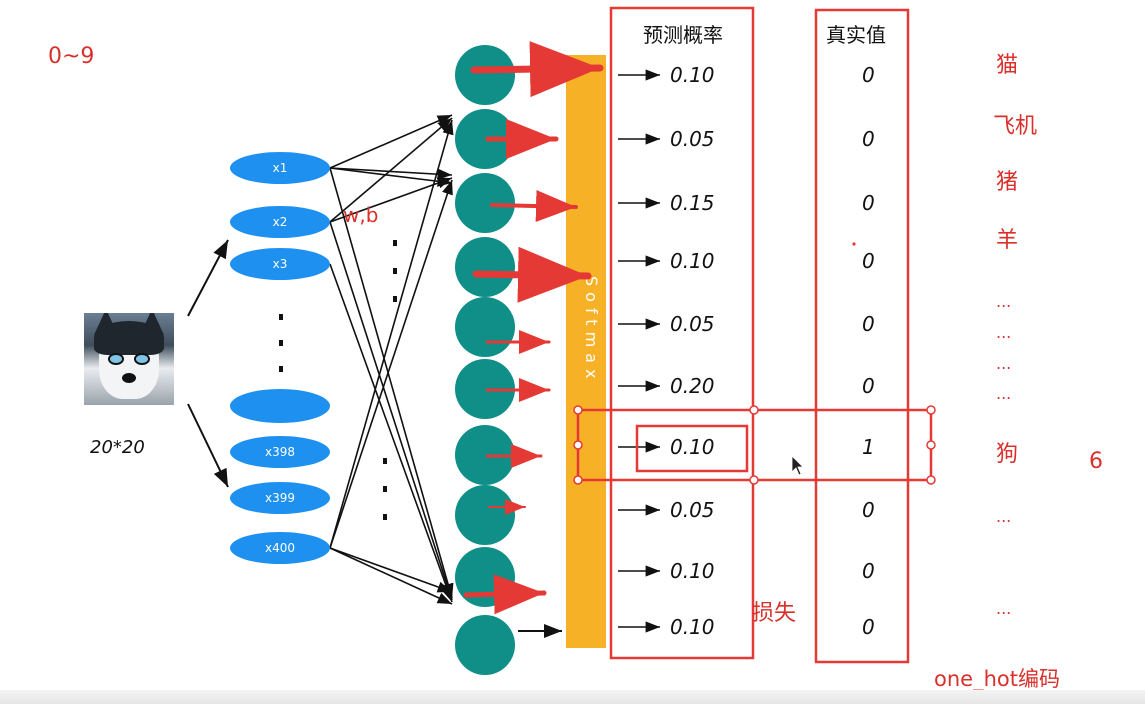 This screenshot has width=1145, height=704. I want to click on true-value: 1, so click(868, 447).